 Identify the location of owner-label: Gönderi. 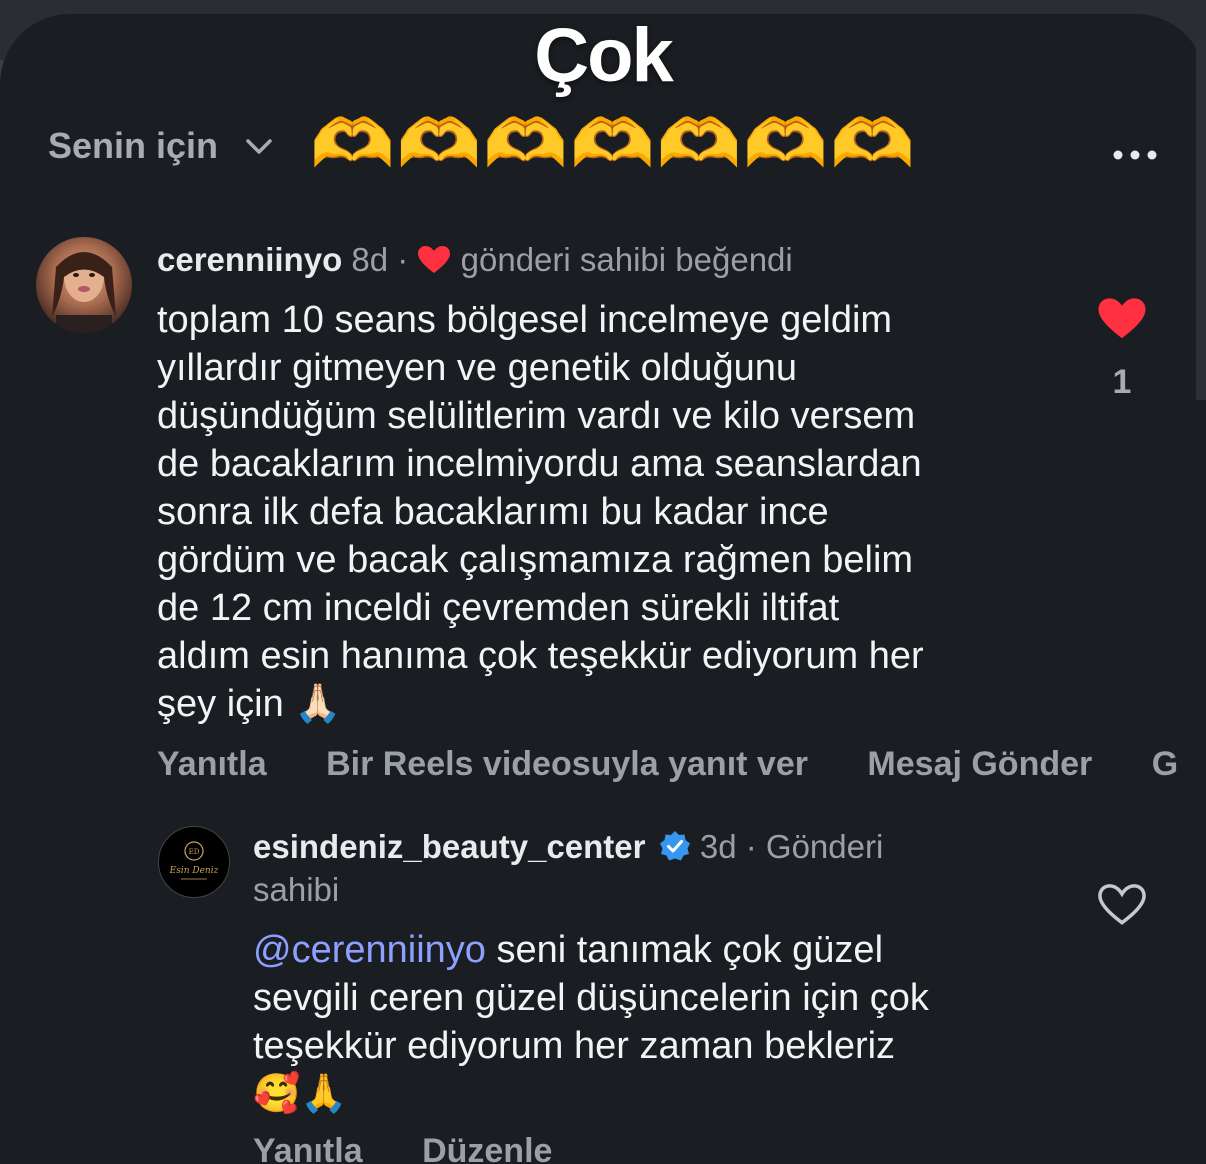
(824, 846).